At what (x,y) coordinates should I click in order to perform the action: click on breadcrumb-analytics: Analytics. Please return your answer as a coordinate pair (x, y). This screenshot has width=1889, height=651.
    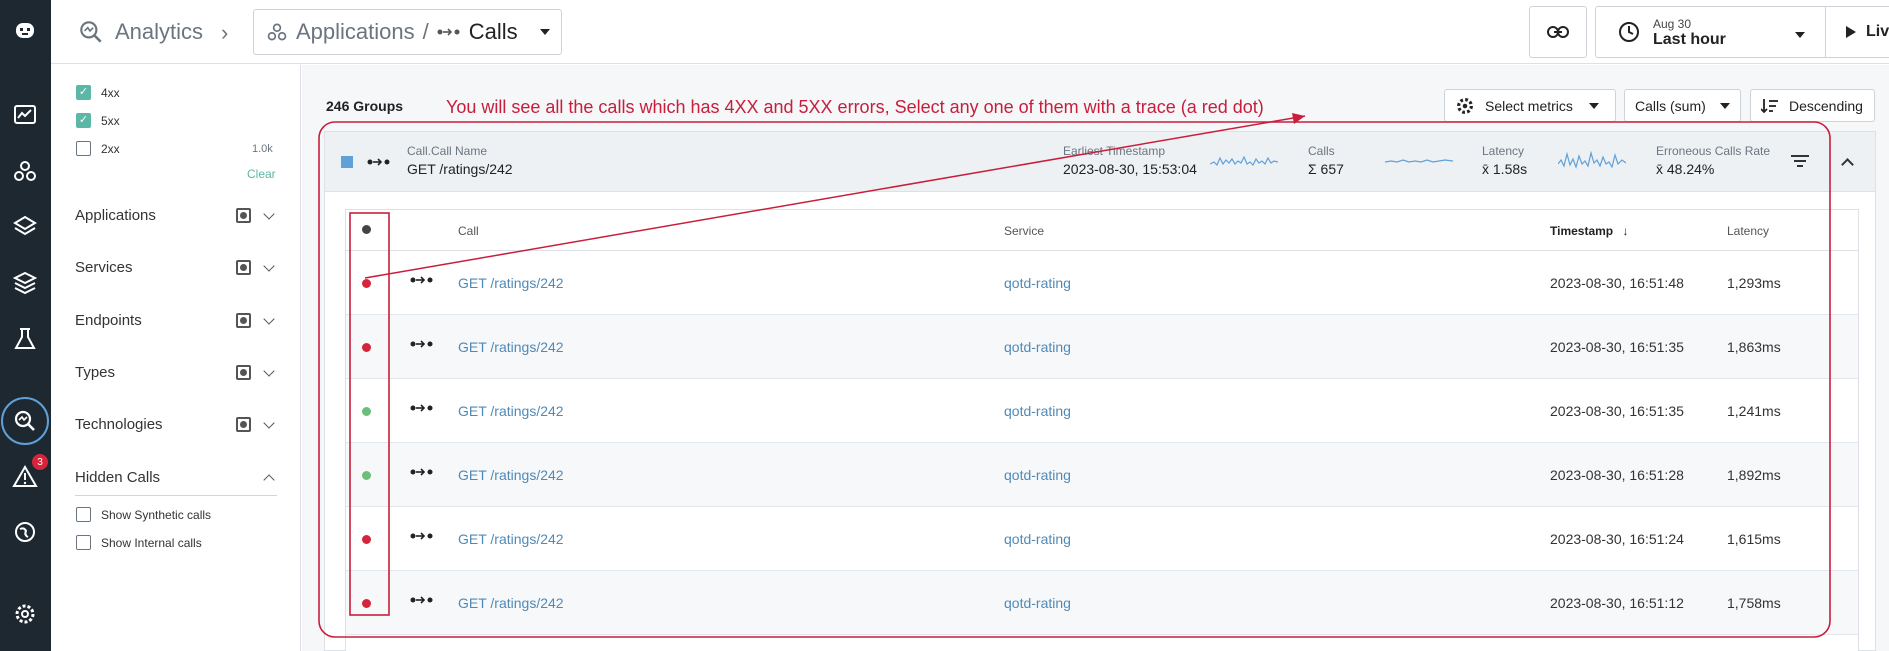
    Looking at the image, I should click on (140, 32).